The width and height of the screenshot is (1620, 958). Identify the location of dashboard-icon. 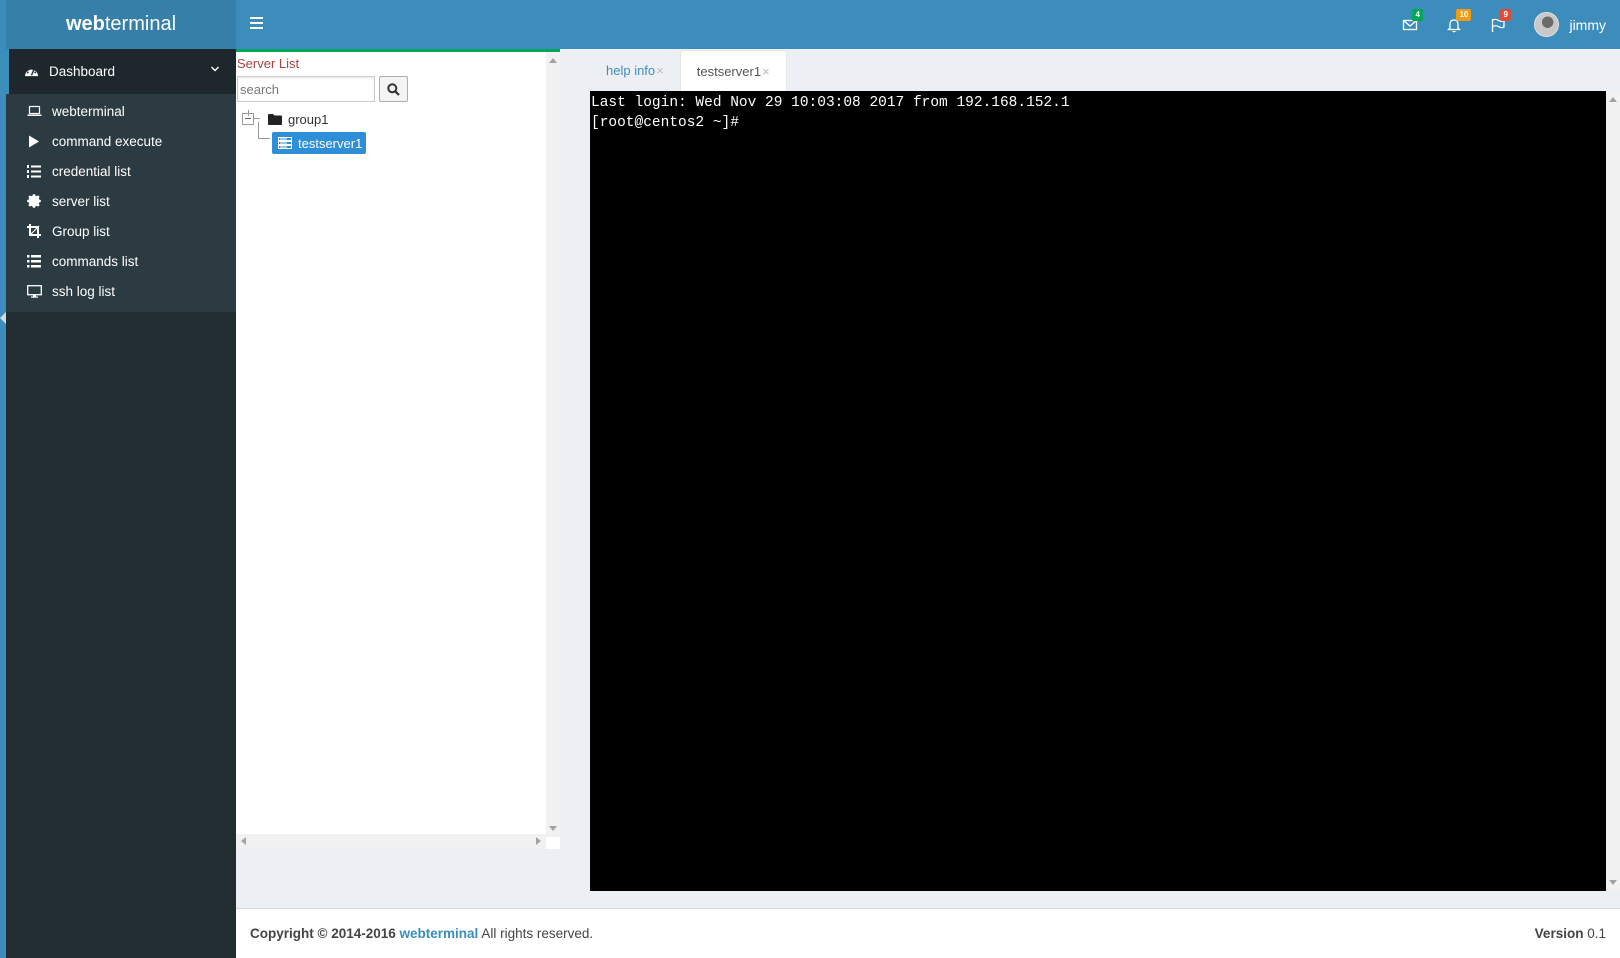
(31, 72).